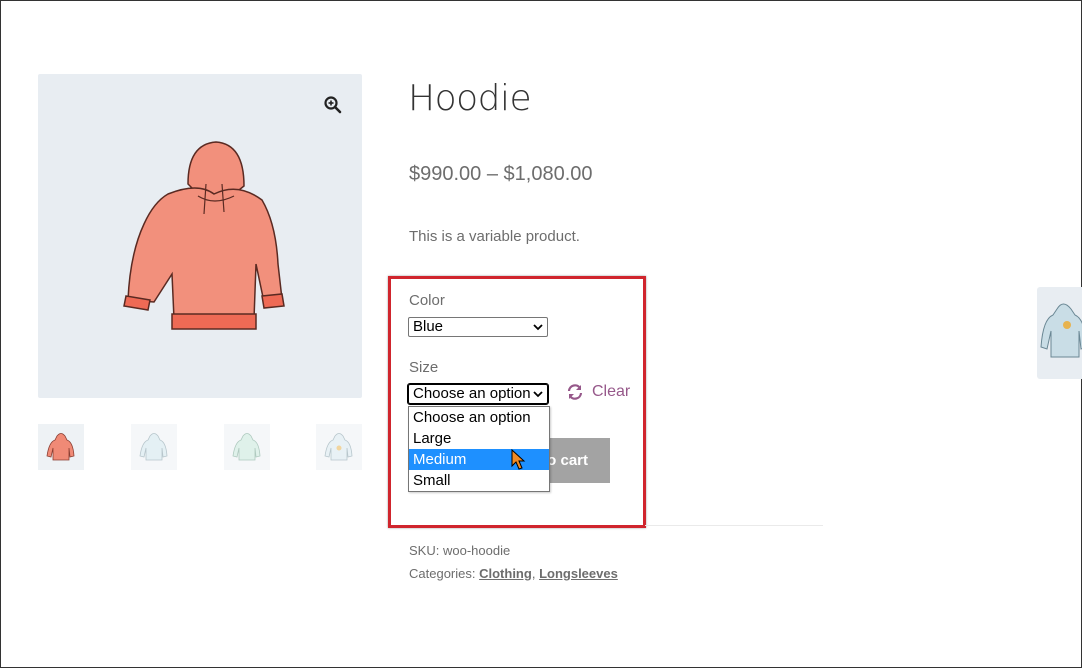 The width and height of the screenshot is (1082, 668). I want to click on size-label: Size, so click(424, 367).